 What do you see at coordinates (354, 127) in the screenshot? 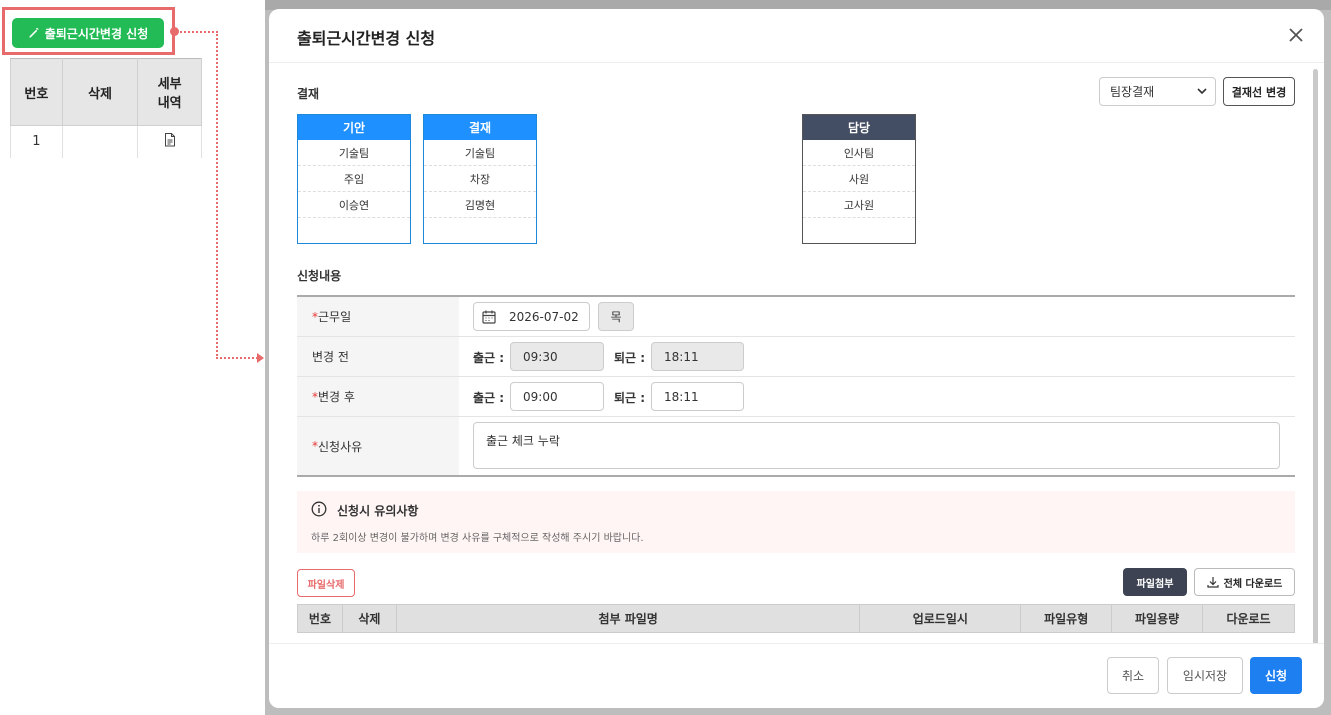
I see `approval-box-head: 기안` at bounding box center [354, 127].